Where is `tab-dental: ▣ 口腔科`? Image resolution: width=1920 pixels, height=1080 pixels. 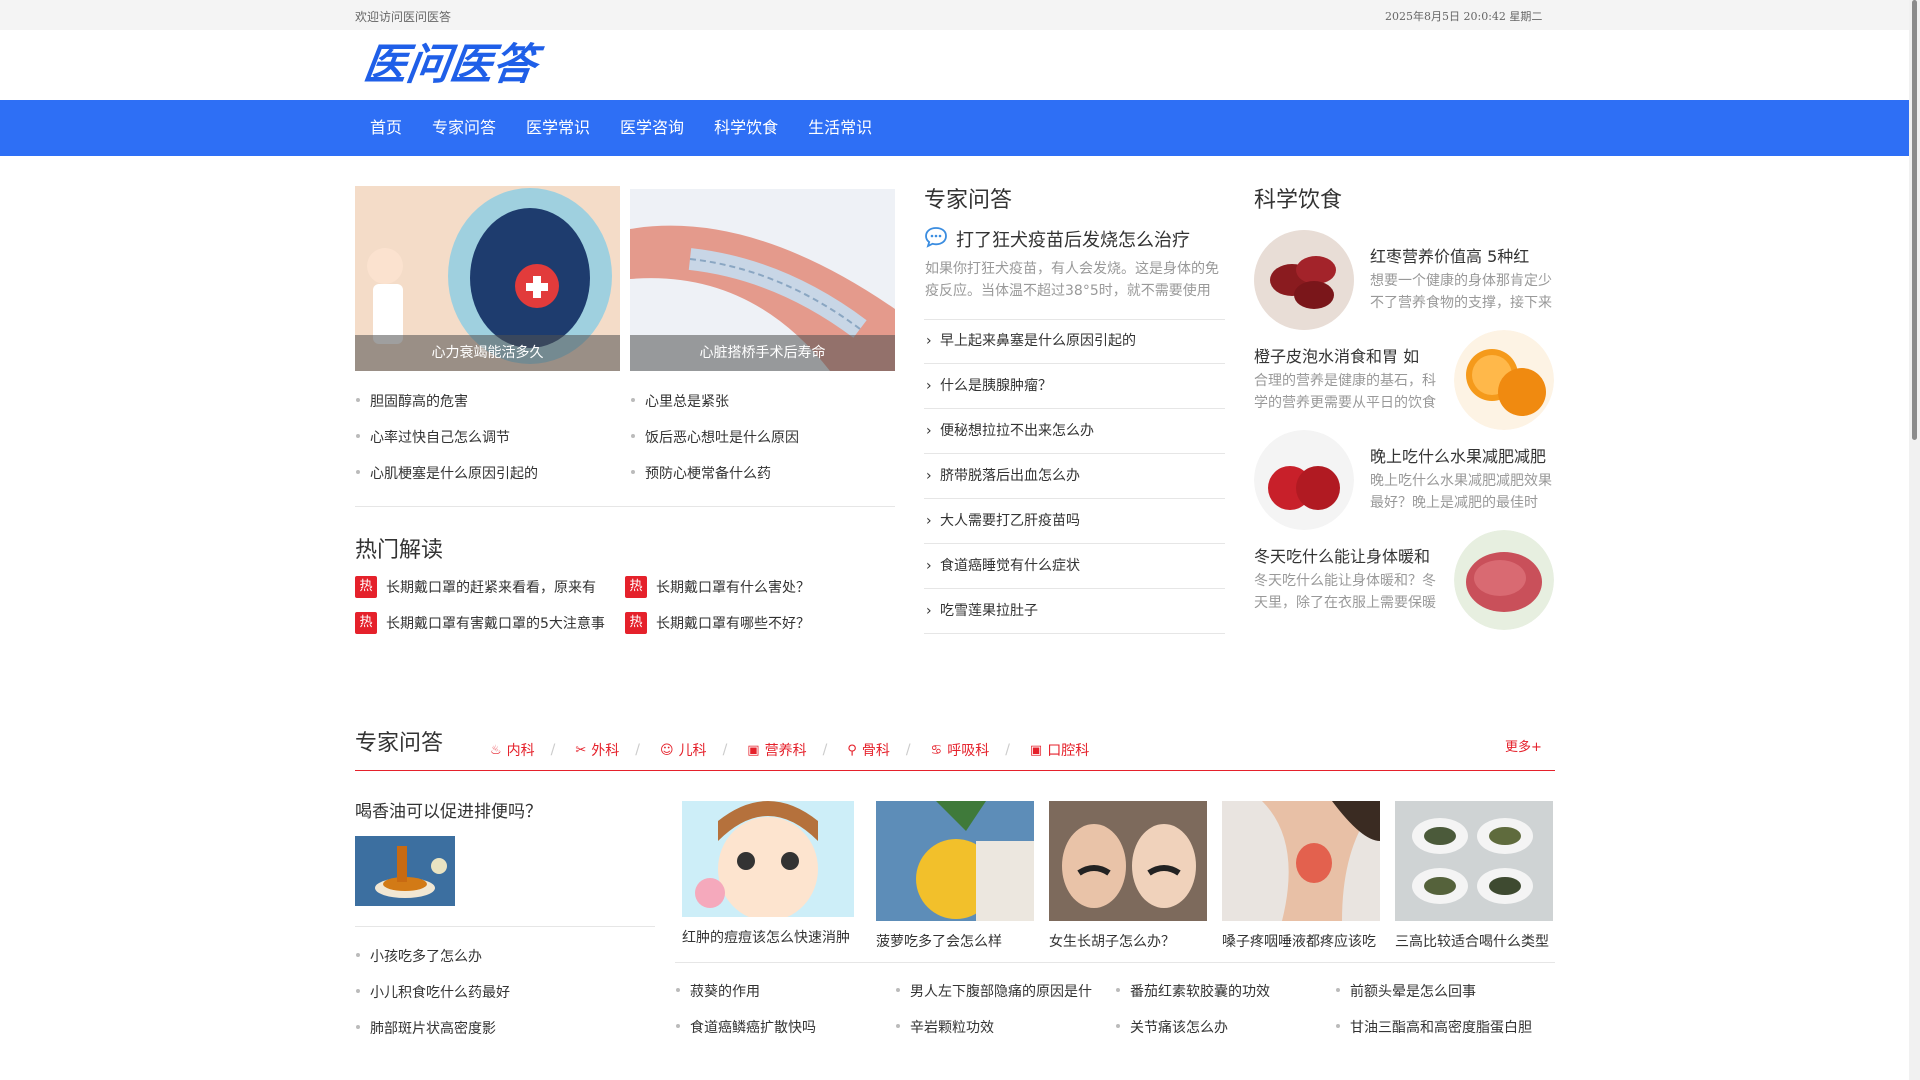
tab-dental: ▣ 口腔科 is located at coordinates (1059, 750).